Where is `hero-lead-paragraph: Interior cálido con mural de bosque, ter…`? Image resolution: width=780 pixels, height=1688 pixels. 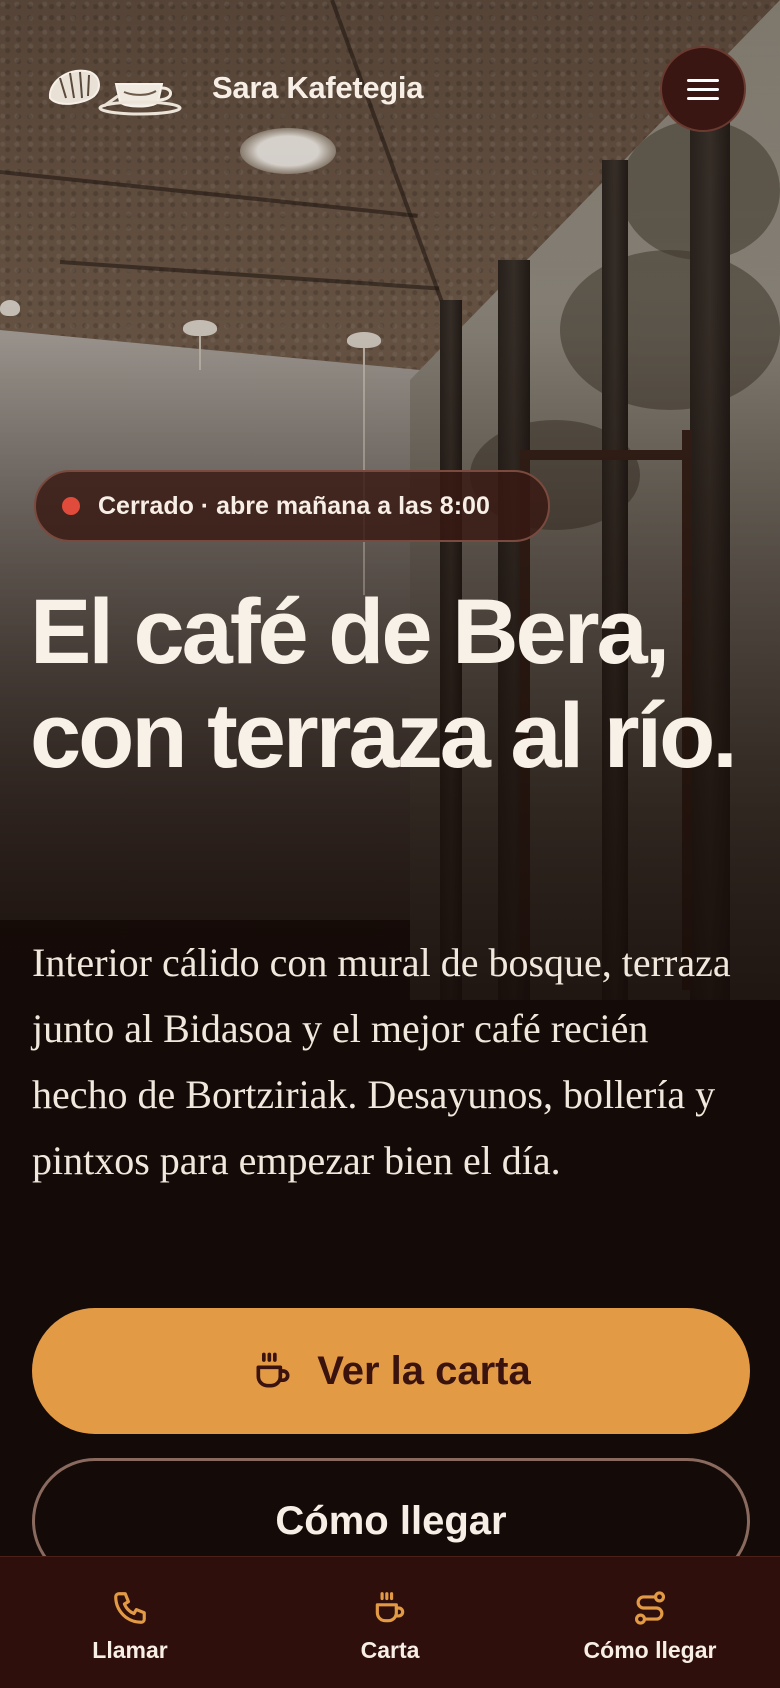
hero-lead-paragraph: Interior cálido con mural de bosque, ter… is located at coordinates (381, 1061).